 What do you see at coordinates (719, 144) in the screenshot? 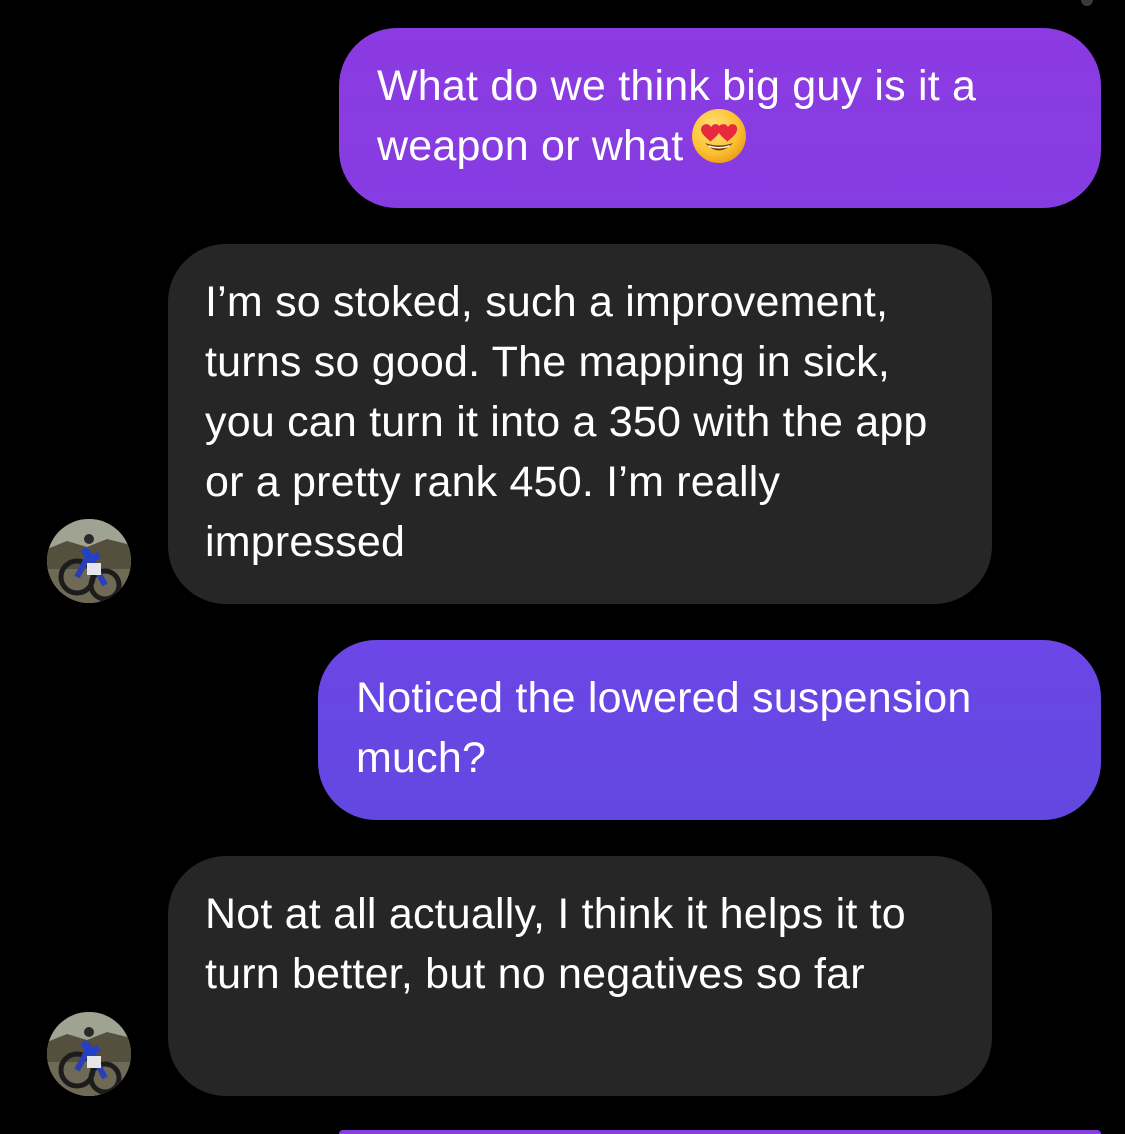
I see `heart-eyes-emoji-icon` at bounding box center [719, 144].